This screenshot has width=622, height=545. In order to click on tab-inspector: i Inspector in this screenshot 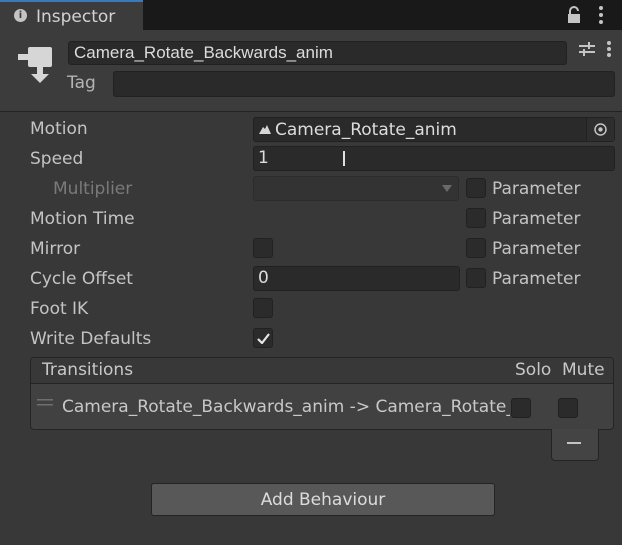, I will do `click(71, 15)`.